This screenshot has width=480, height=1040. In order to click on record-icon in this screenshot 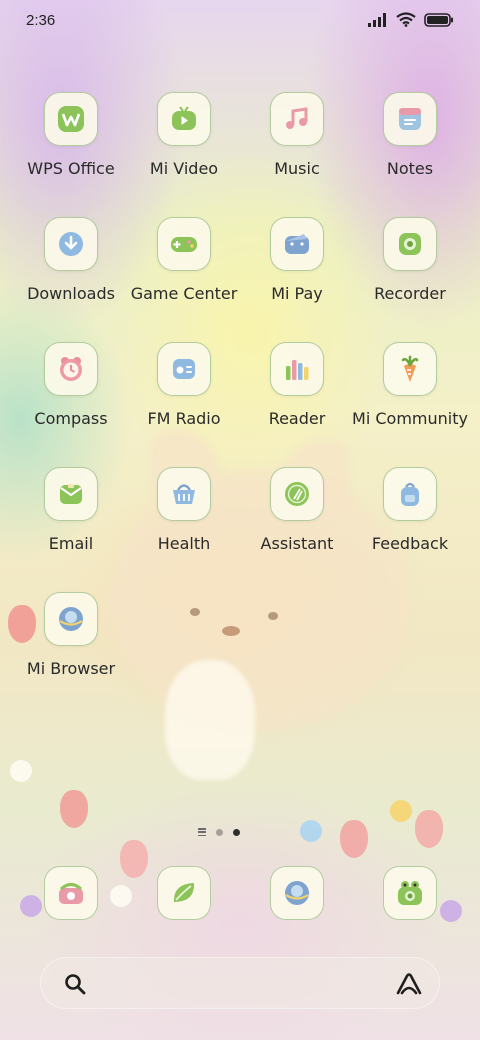, I will do `click(410, 244)`.